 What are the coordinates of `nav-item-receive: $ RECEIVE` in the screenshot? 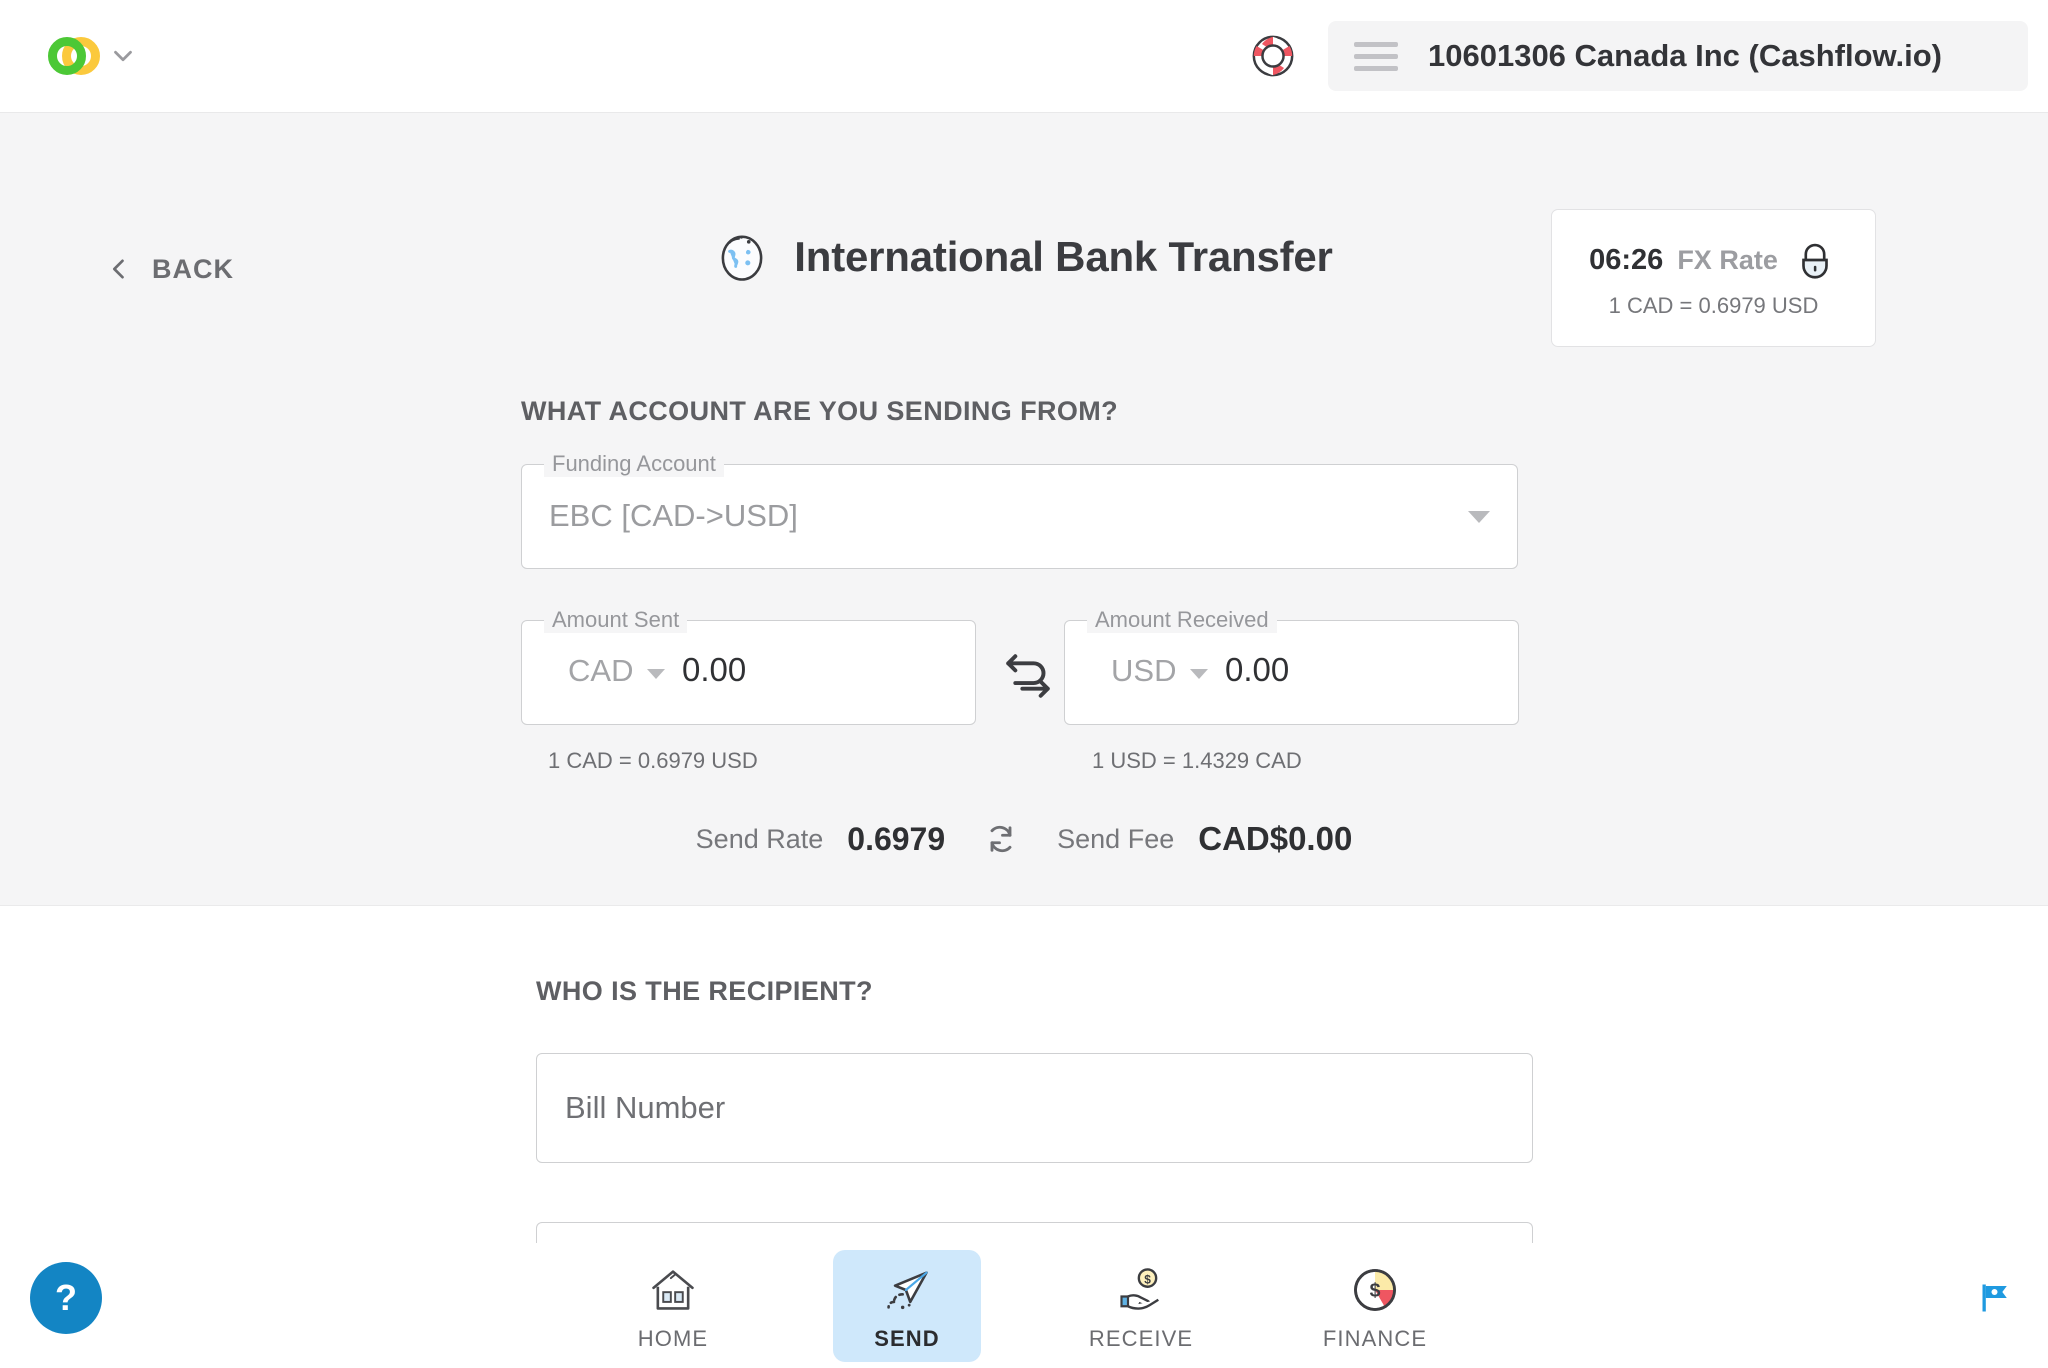 It's located at (1141, 1306).